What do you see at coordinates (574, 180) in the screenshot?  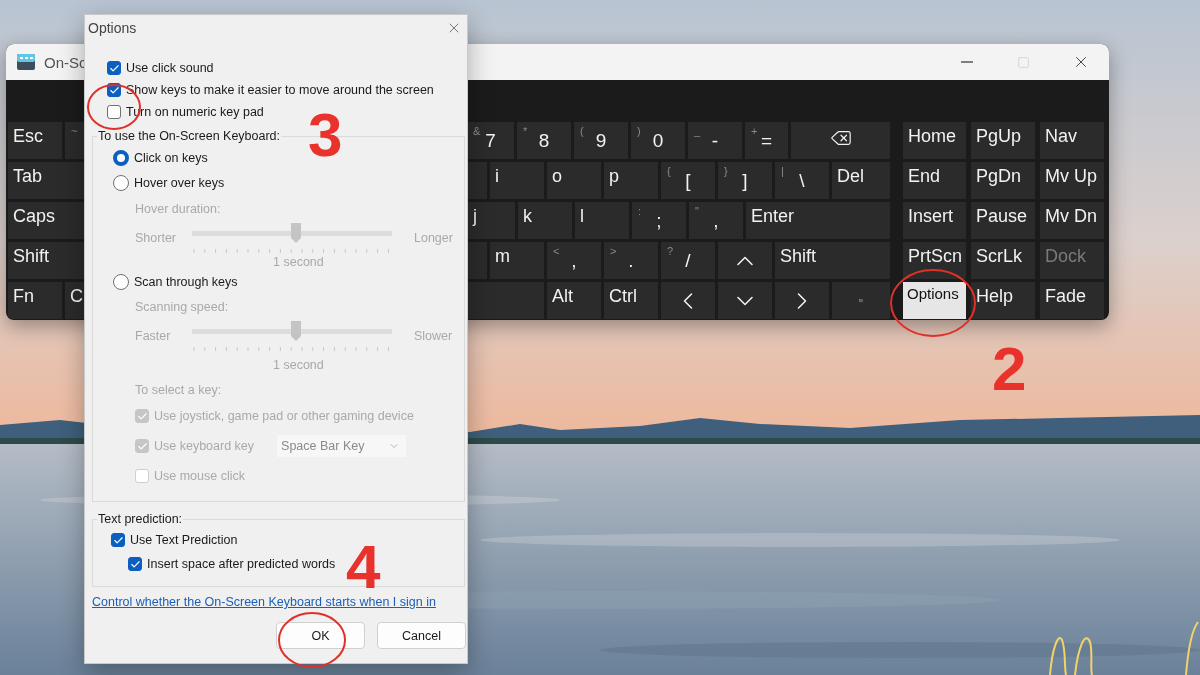 I see `key: o` at bounding box center [574, 180].